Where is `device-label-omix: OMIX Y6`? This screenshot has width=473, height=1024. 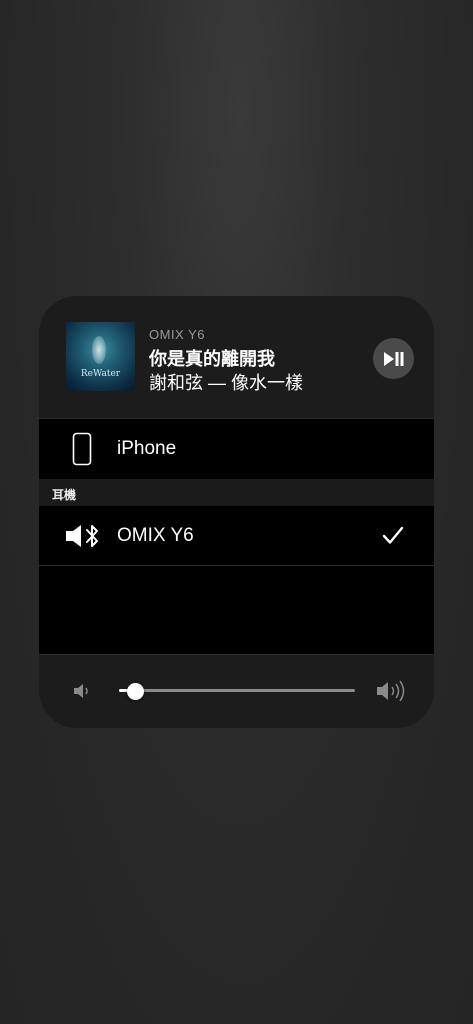 device-label-omix: OMIX Y6 is located at coordinates (155, 535).